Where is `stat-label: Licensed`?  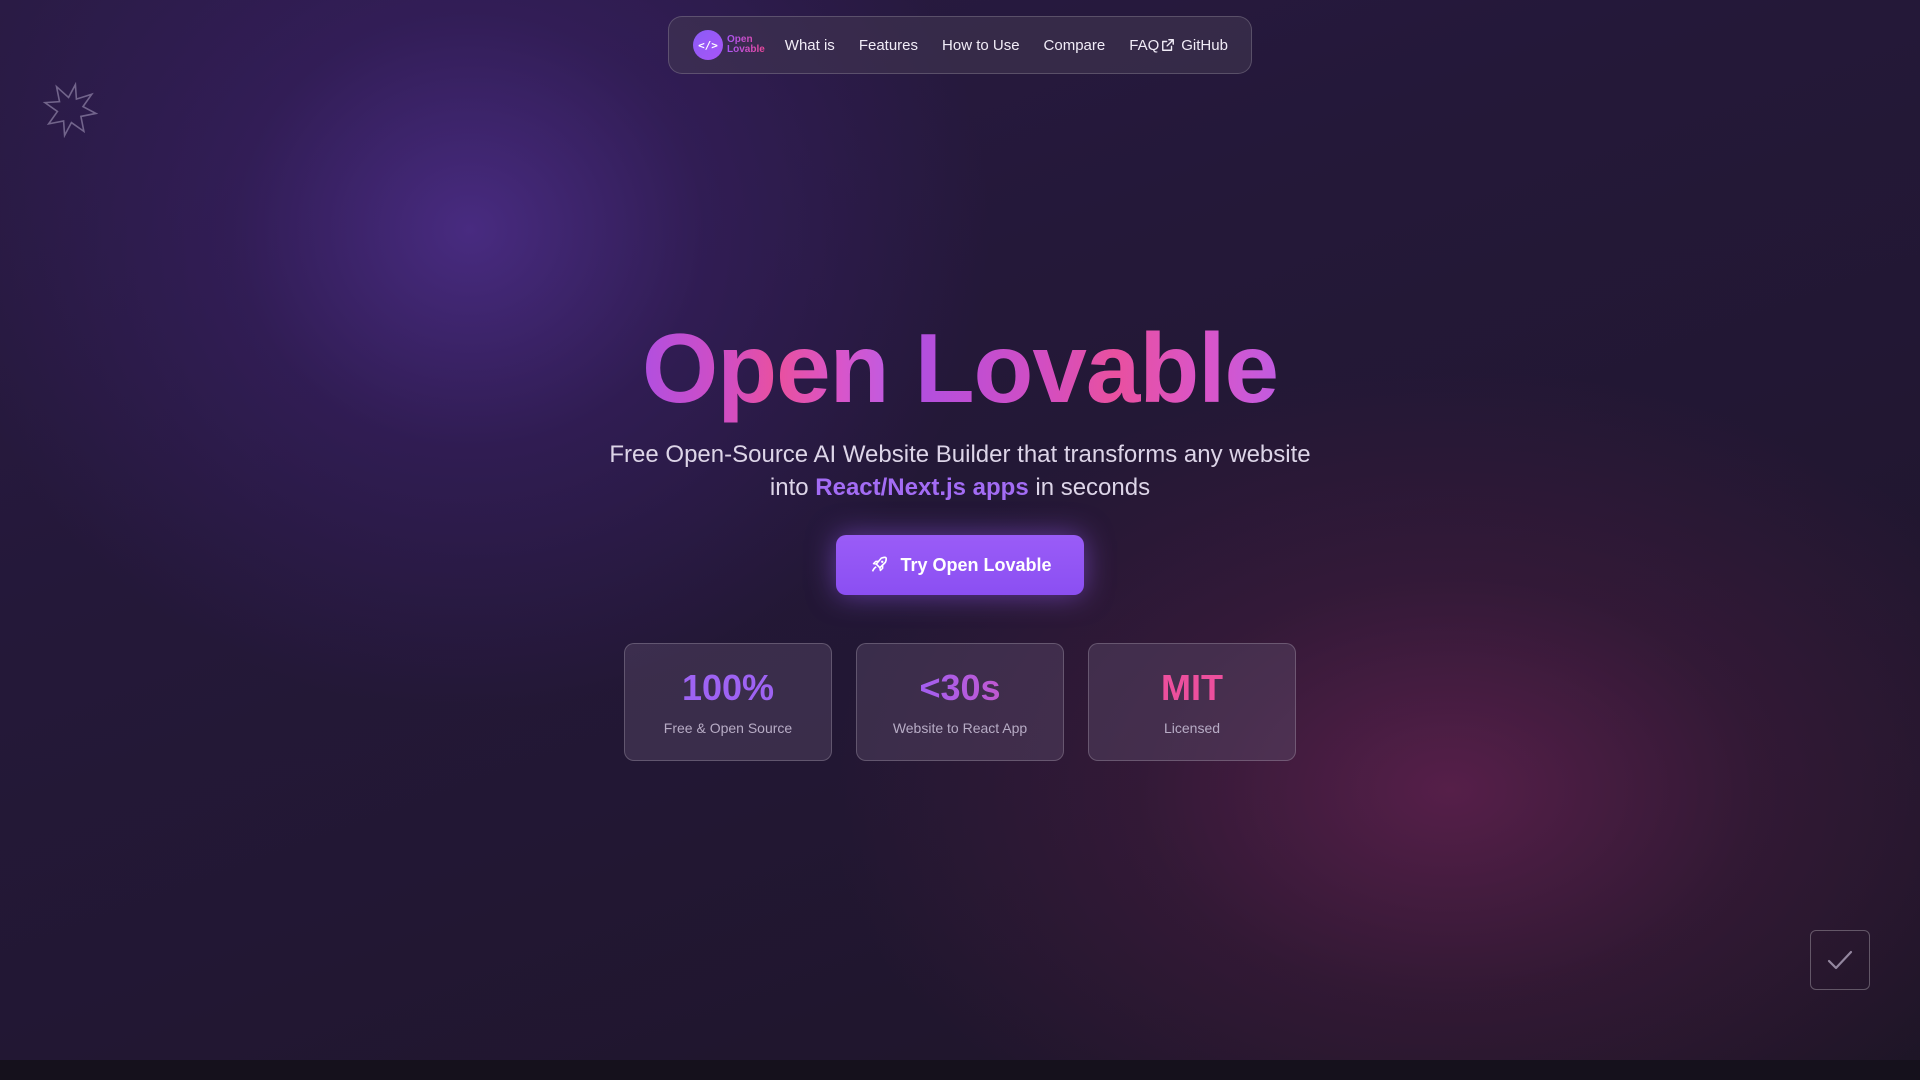
stat-label: Licensed is located at coordinates (1192, 728).